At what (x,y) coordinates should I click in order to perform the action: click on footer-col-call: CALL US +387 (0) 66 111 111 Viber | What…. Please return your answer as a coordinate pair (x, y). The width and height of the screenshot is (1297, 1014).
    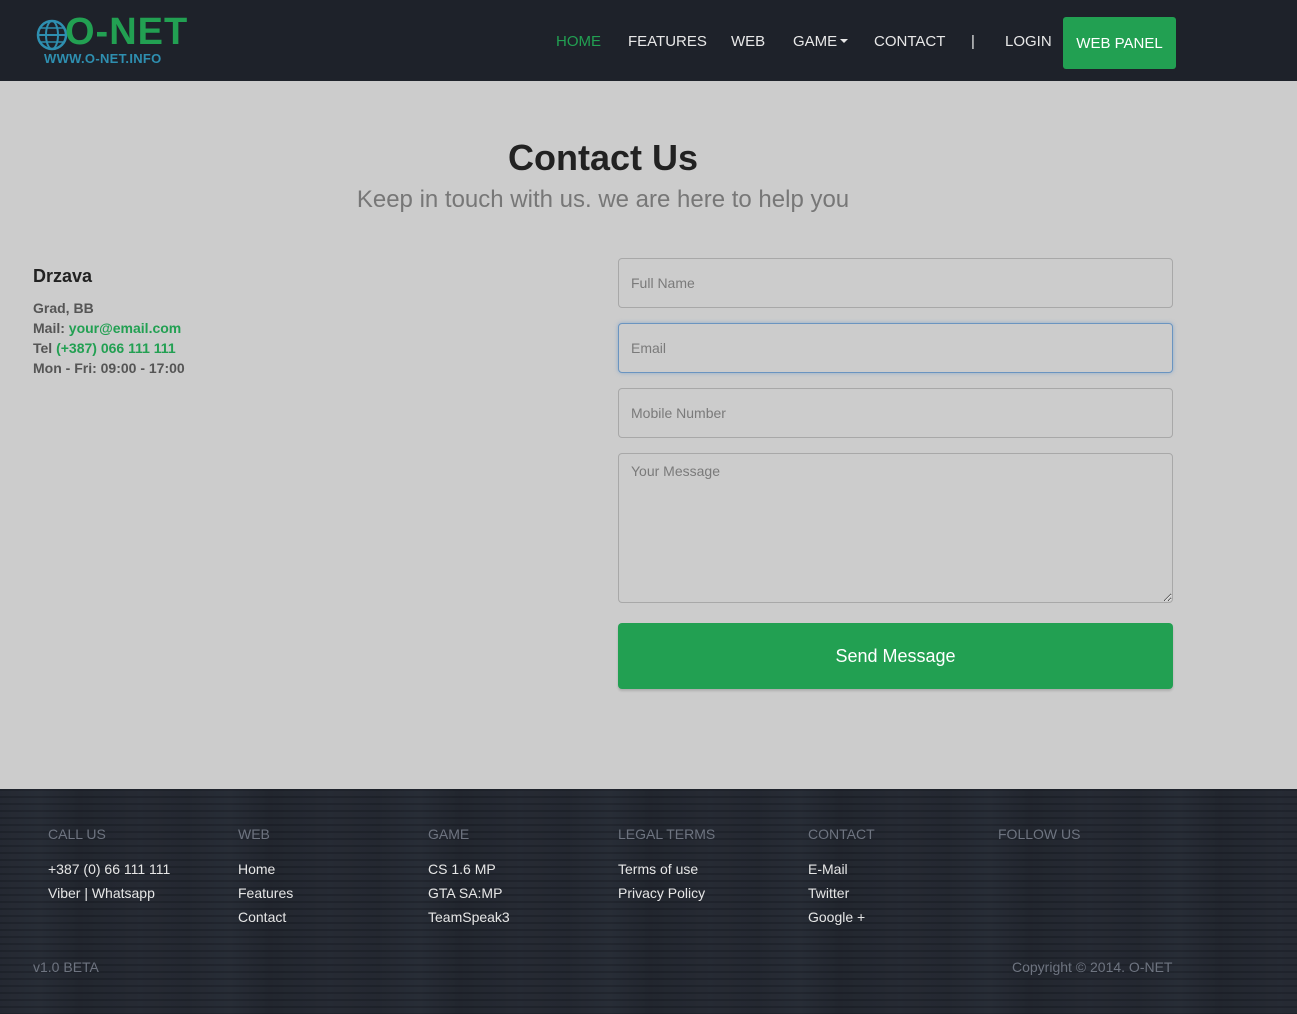
    Looking at the image, I should click on (109, 865).